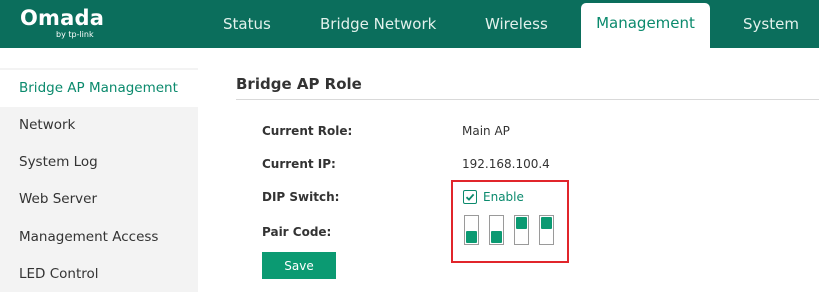  What do you see at coordinates (297, 232) in the screenshot?
I see `pair-code-label: Pair Code:` at bounding box center [297, 232].